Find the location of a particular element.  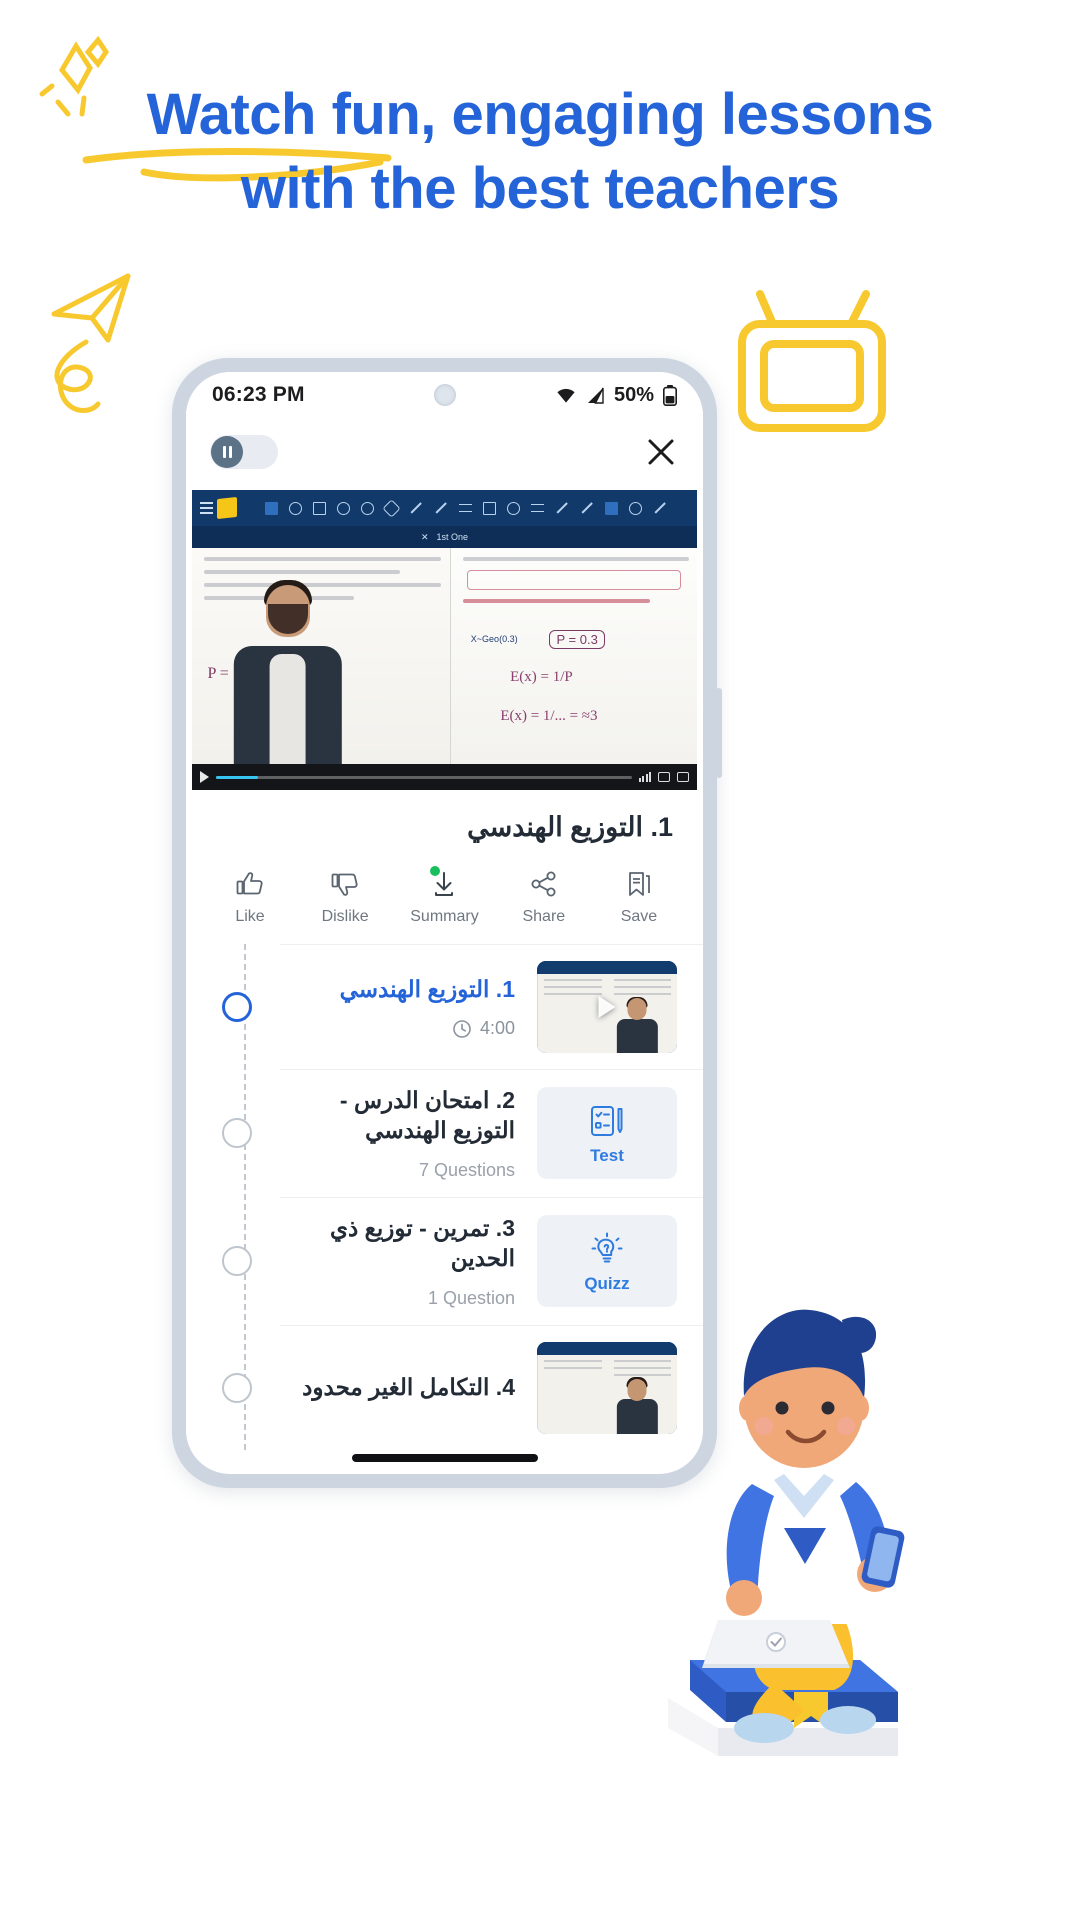

lesson-meta: 1 Question is located at coordinates (397, 1298).